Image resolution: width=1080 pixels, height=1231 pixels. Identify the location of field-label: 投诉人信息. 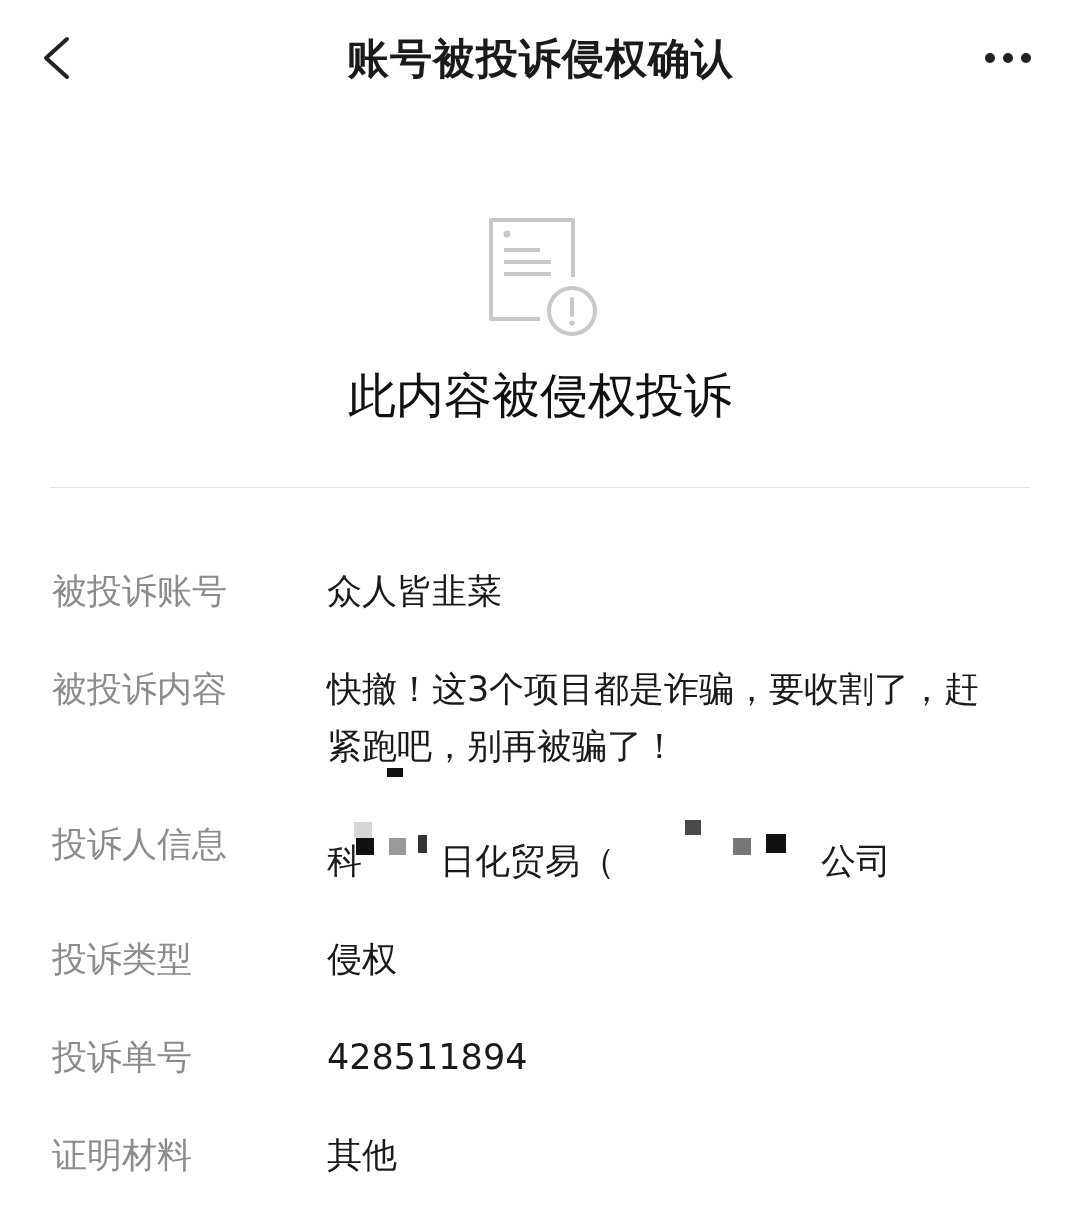
(139, 844).